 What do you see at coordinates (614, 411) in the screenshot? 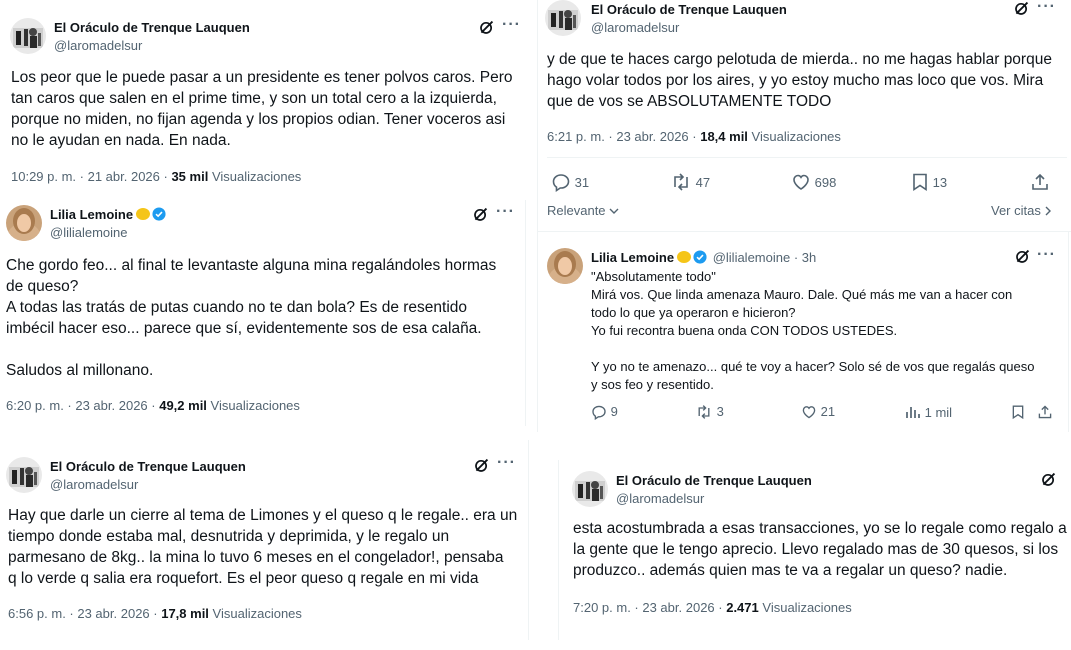
I see `reply-count: 9` at bounding box center [614, 411].